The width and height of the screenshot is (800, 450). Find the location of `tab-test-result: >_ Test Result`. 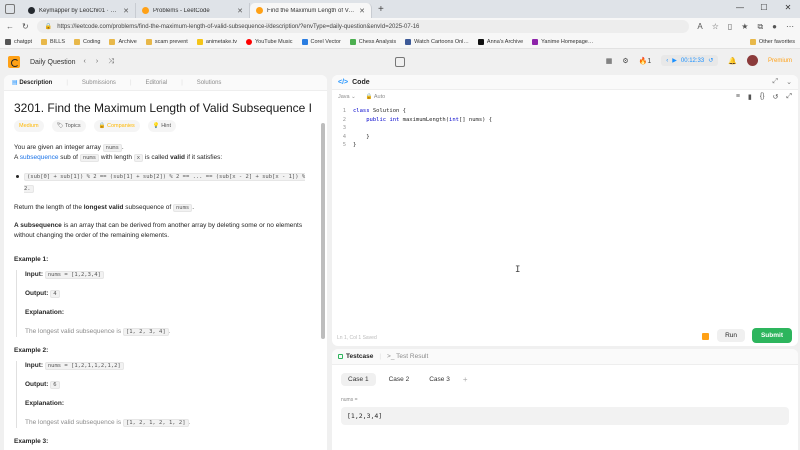

tab-test-result: >_ Test Result is located at coordinates (407, 356).